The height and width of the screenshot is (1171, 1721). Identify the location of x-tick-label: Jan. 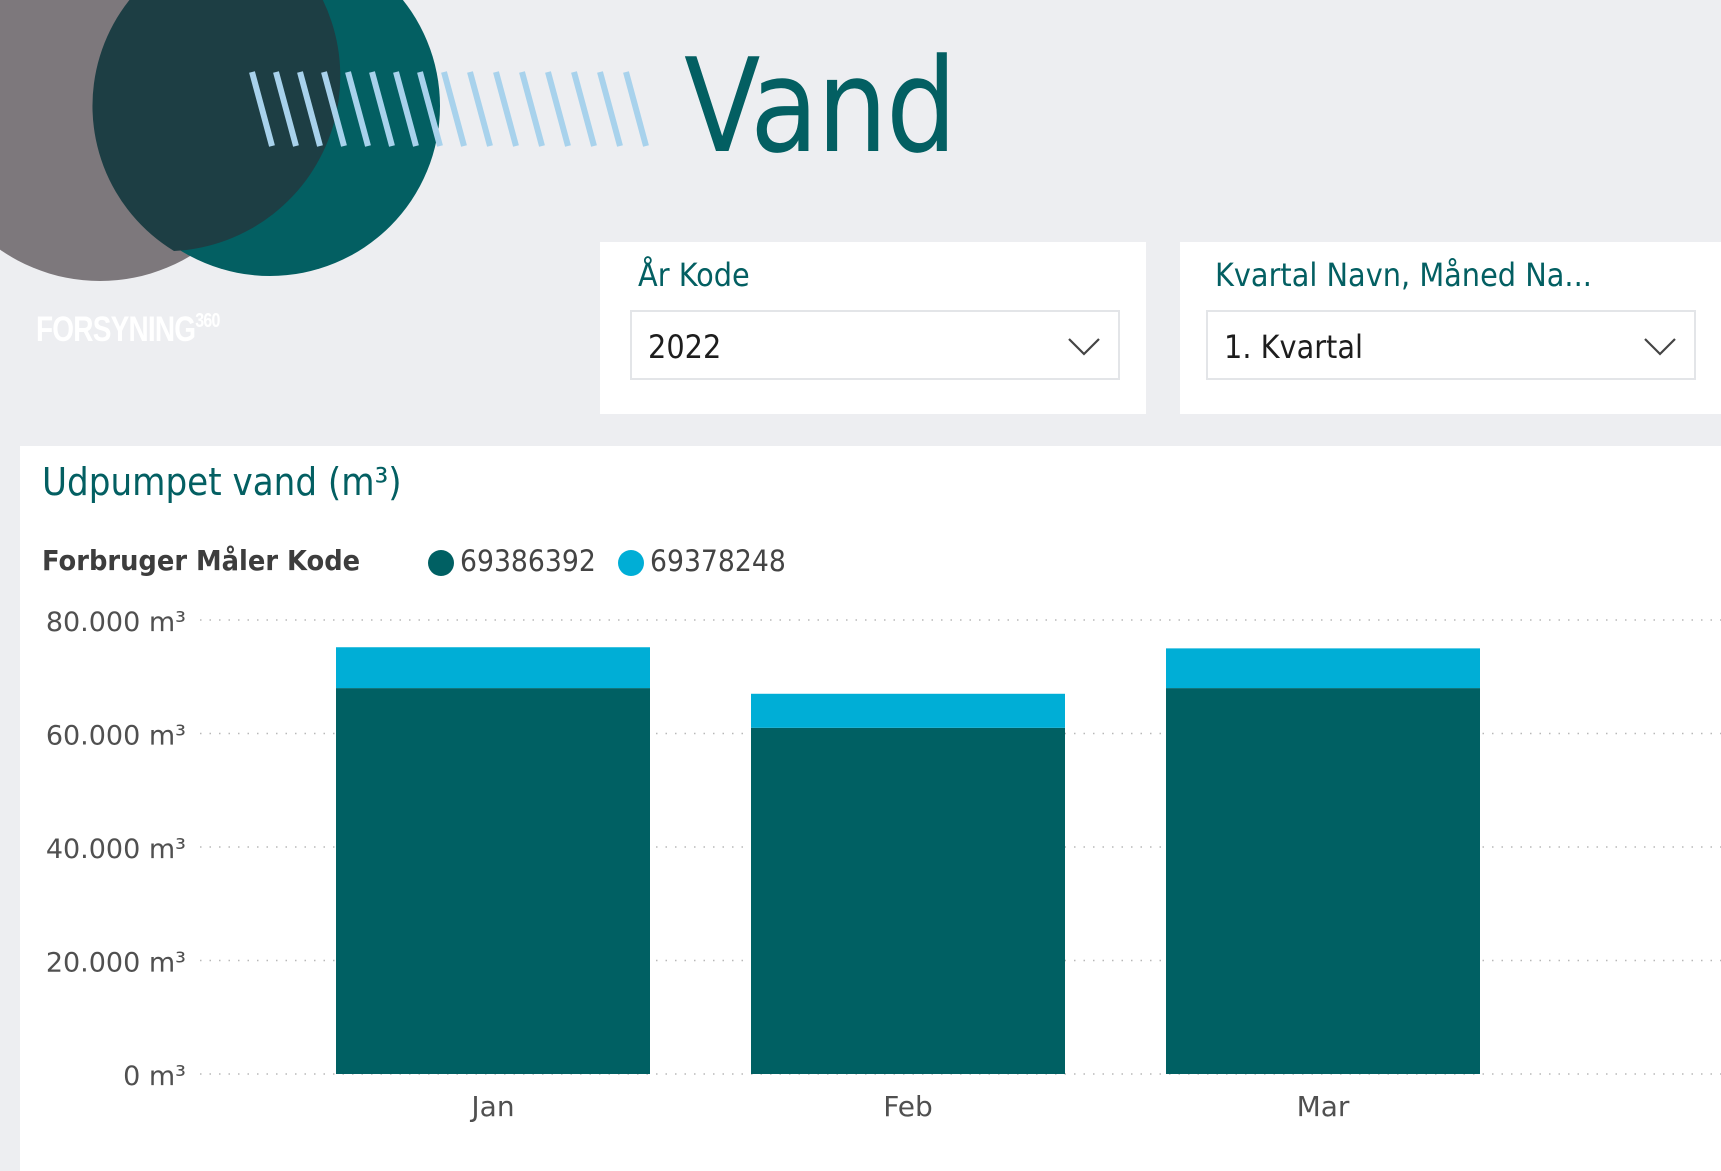
(491, 1106).